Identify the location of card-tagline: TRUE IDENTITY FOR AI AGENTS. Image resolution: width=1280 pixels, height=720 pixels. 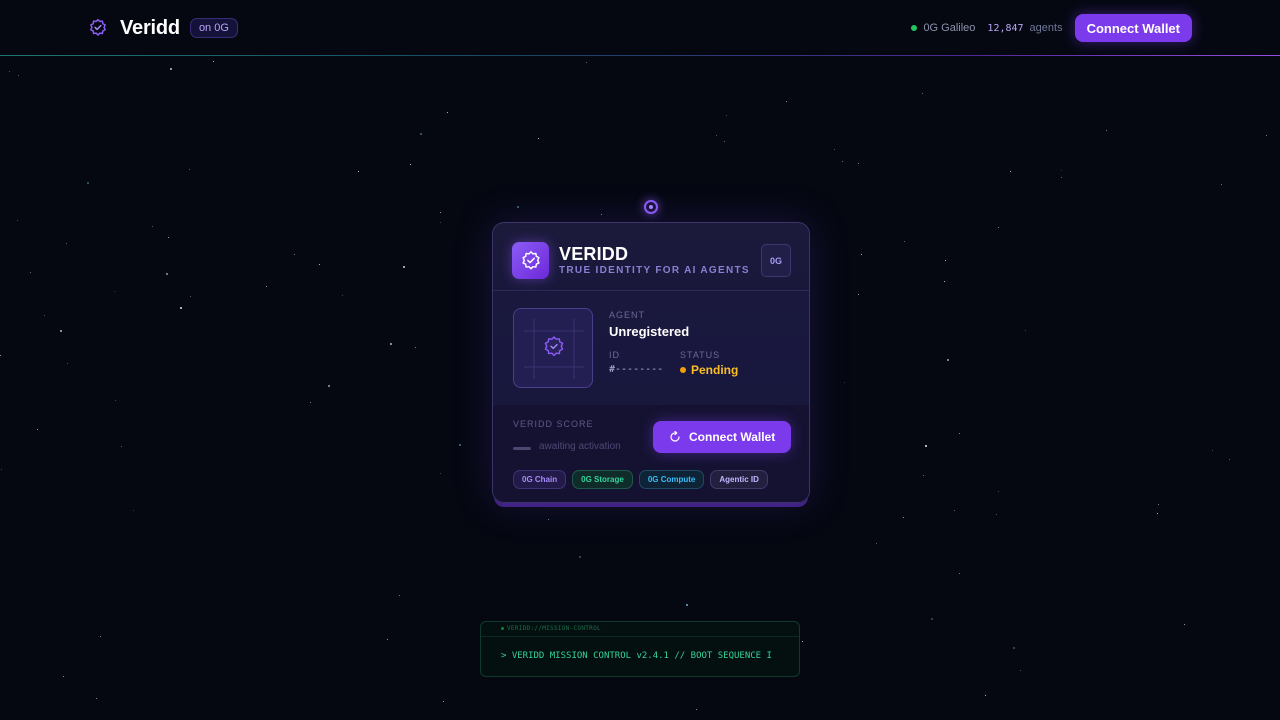
(654, 270).